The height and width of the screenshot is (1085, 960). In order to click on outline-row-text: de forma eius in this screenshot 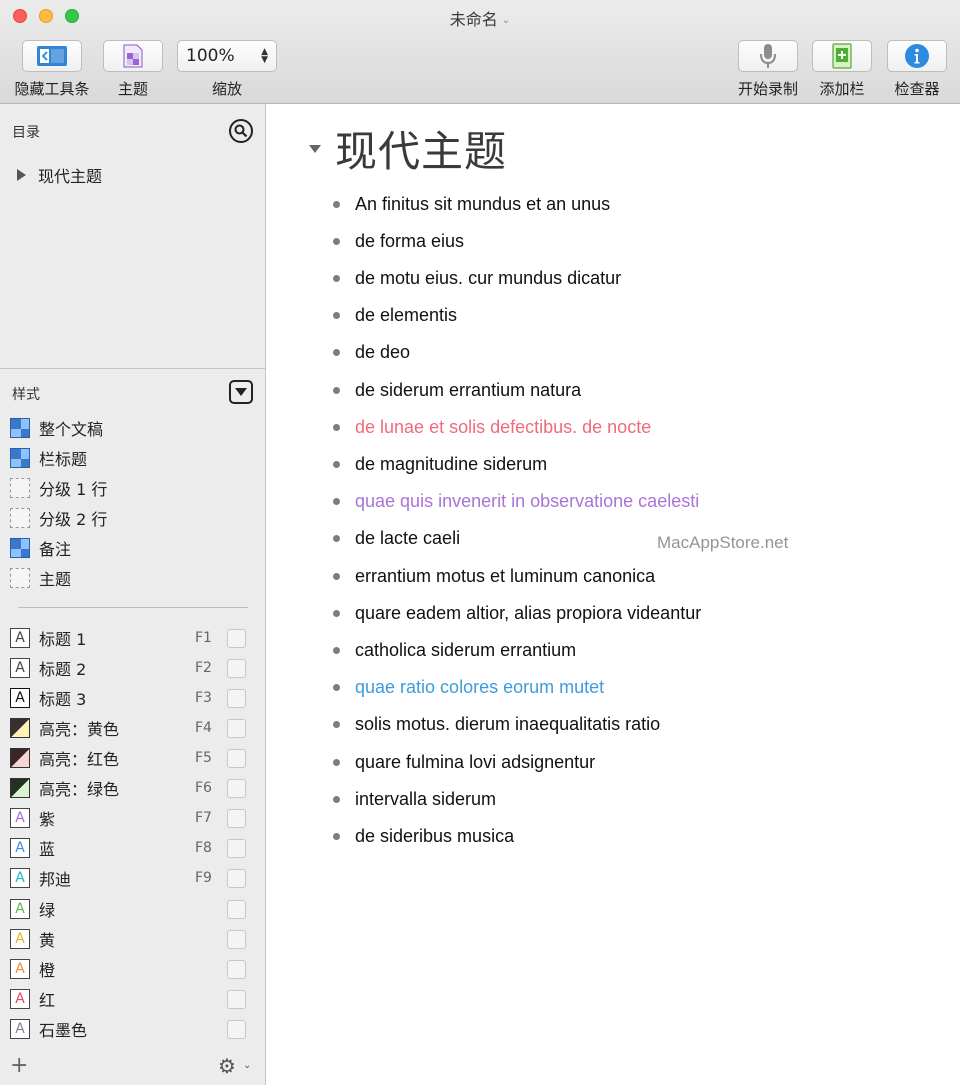, I will do `click(409, 241)`.